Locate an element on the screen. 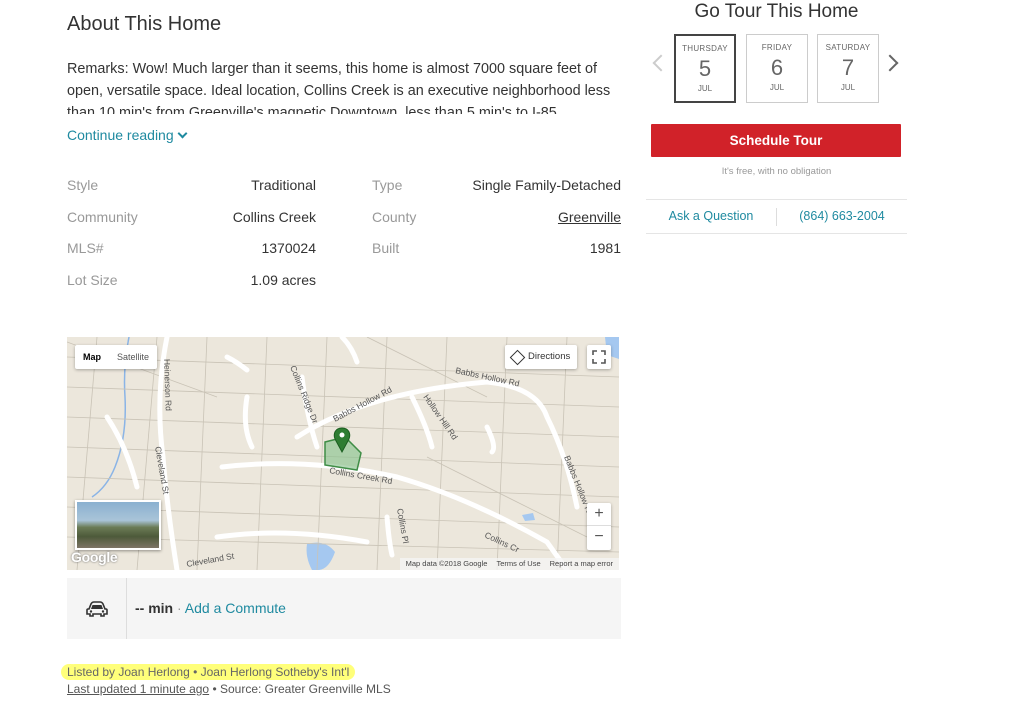 Image resolution: width=1024 pixels, height=701 pixels. continue-reading-label: Continue reading is located at coordinates (120, 135).